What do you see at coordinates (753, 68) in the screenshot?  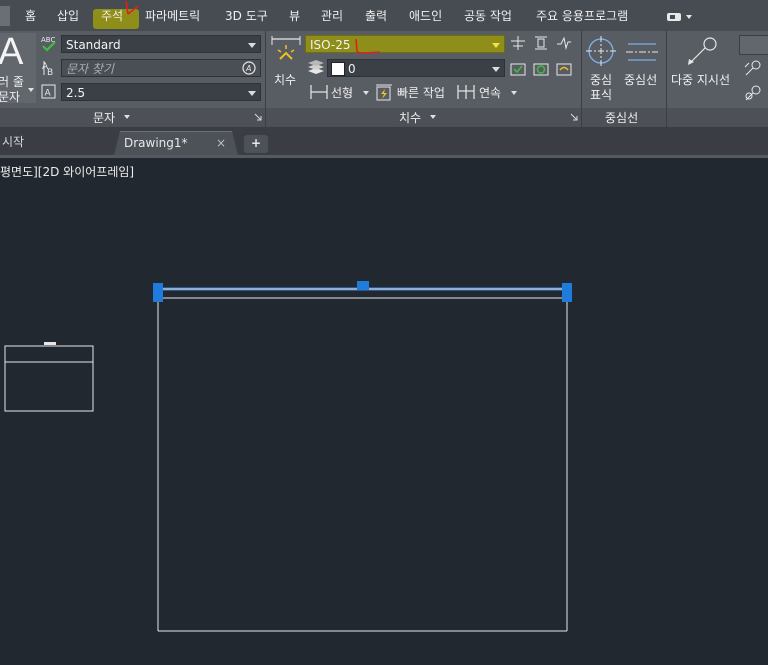 I see `add-leader-icon` at bounding box center [753, 68].